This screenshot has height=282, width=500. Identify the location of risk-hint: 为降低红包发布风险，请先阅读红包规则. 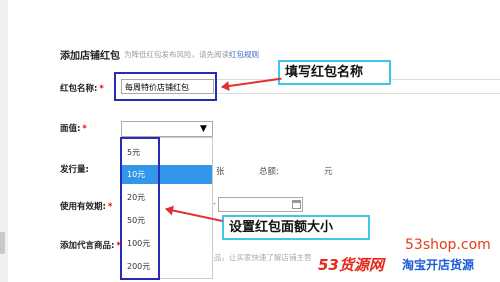
(191, 54).